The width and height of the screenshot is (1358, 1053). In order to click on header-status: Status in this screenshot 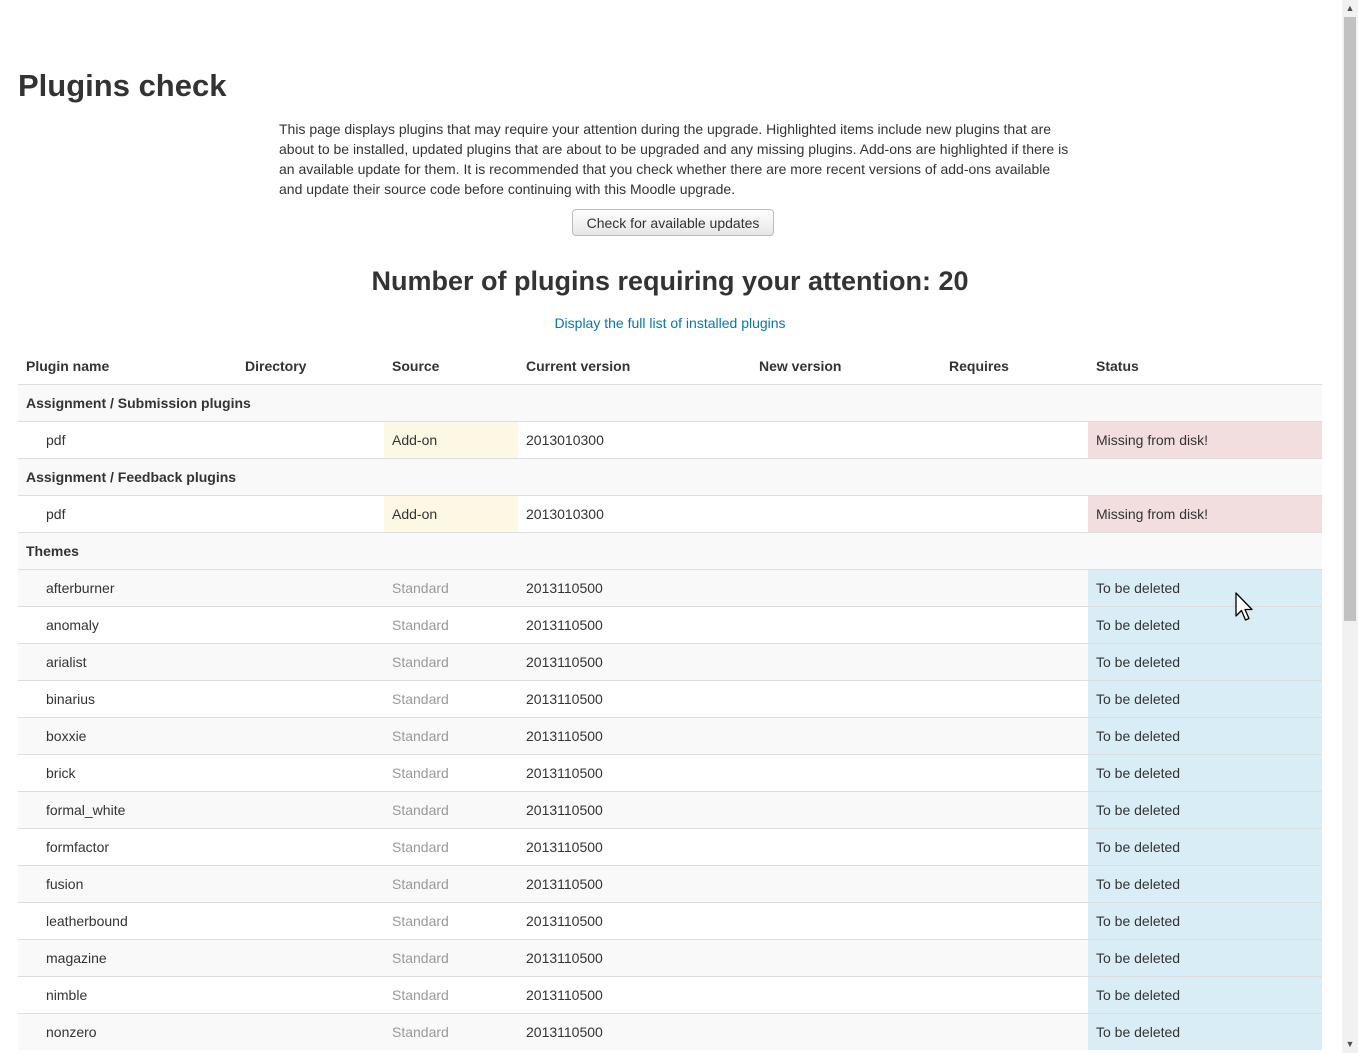, I will do `click(1205, 366)`.